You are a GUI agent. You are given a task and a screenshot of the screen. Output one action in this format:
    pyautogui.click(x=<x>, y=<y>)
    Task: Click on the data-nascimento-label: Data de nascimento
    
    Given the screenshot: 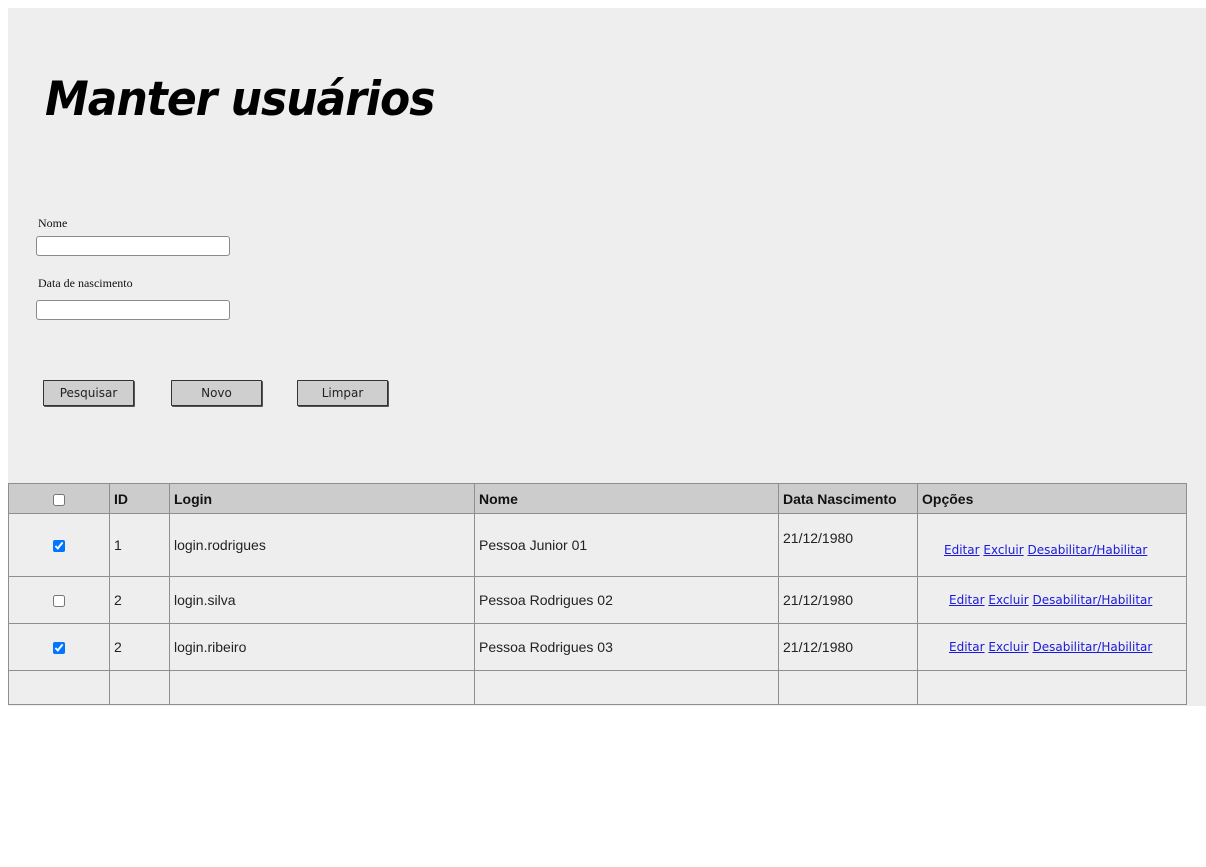 What is the action you would take?
    pyautogui.click(x=85, y=283)
    